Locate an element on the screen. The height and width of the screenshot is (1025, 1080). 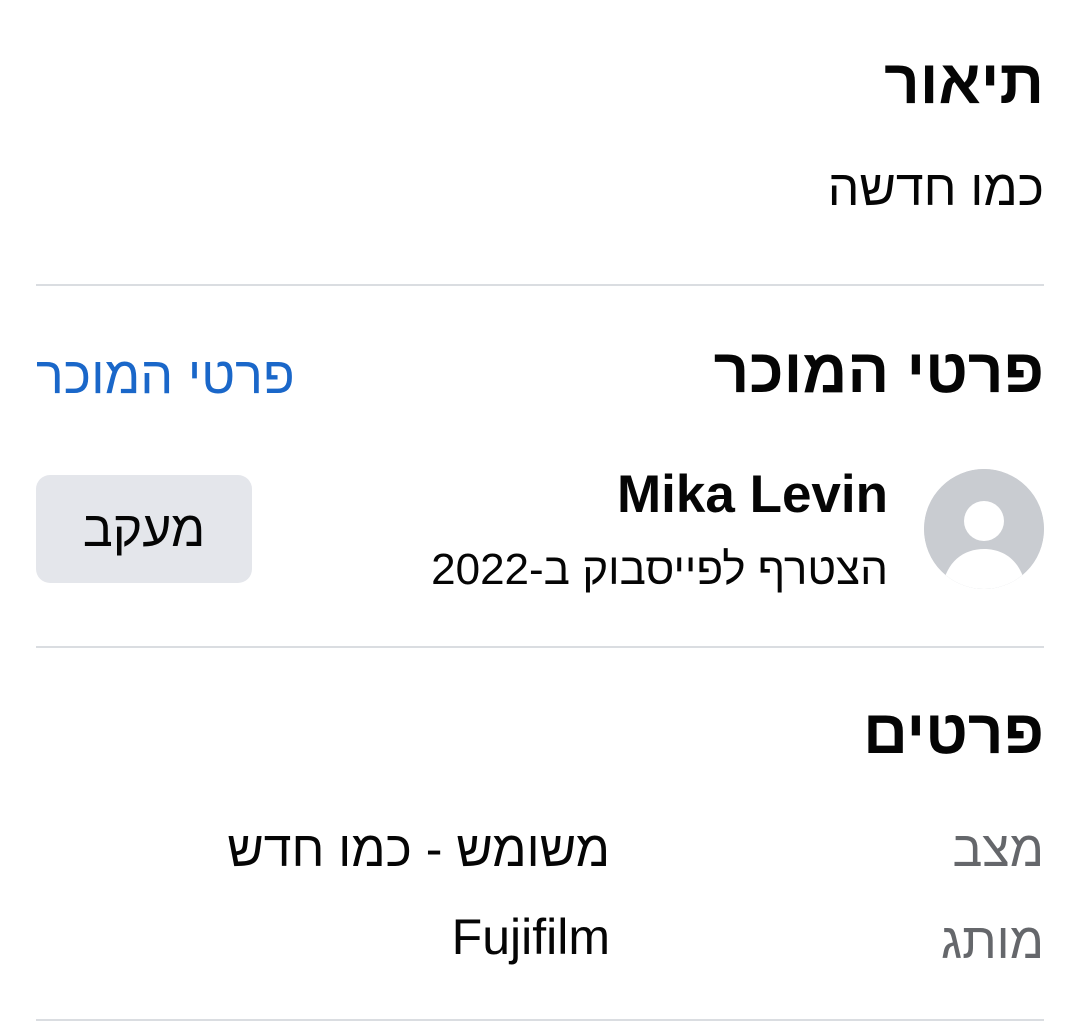
details-section-title: פרטים is located at coordinates (953, 732).